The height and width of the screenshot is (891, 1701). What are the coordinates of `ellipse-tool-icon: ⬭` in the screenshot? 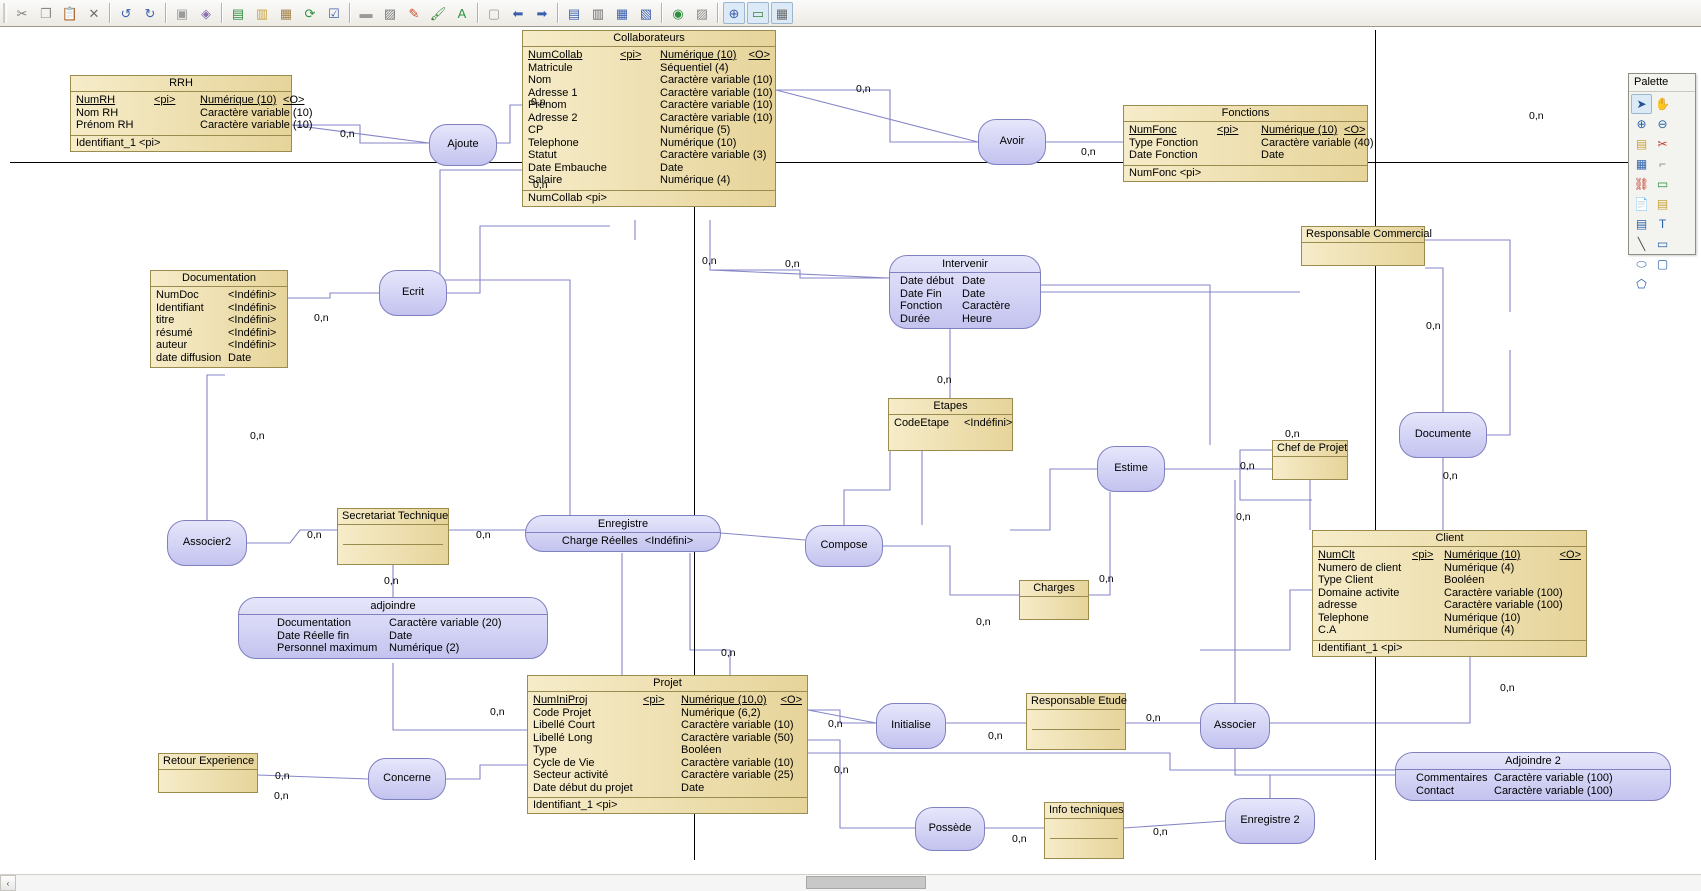 It's located at (1641, 264).